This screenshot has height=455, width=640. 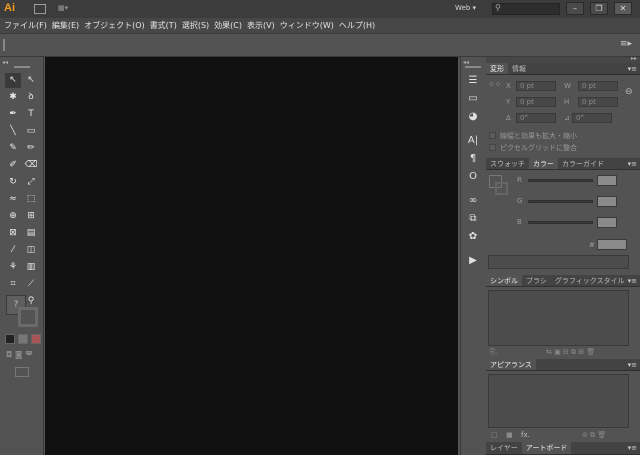 What do you see at coordinates (632, 448) in the screenshot?
I see `layers-panel-menu-icon: ▾≡` at bounding box center [632, 448].